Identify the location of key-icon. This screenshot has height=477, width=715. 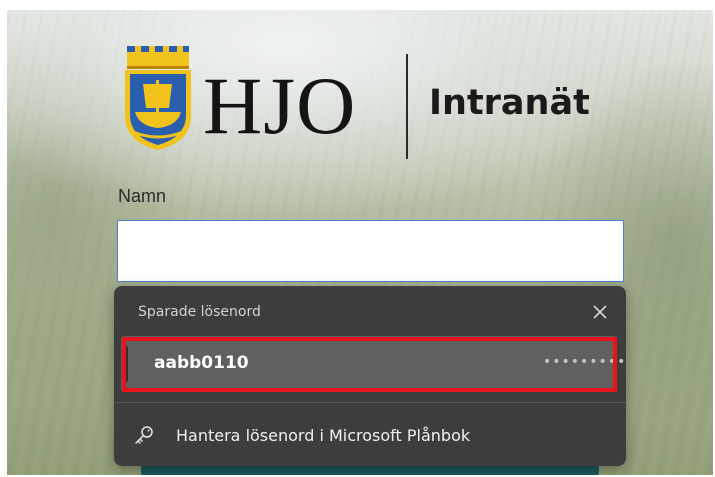
(144, 435).